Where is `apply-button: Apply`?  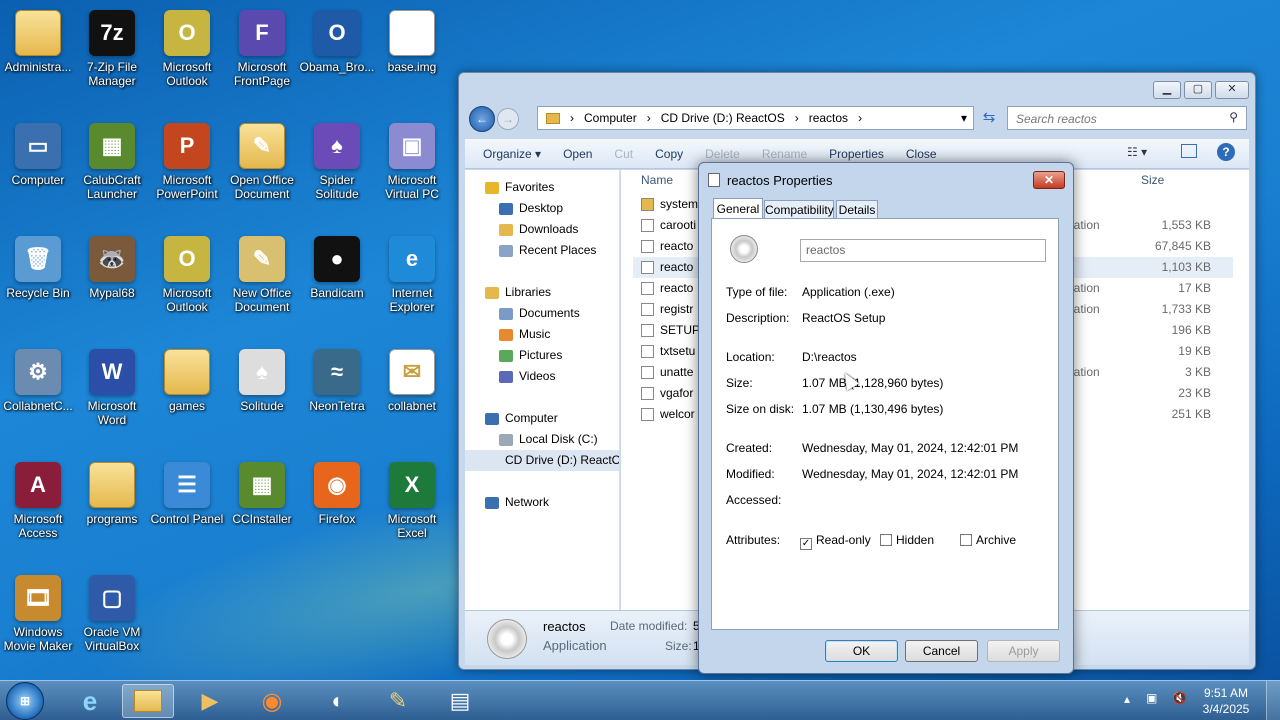 apply-button: Apply is located at coordinates (1023, 651).